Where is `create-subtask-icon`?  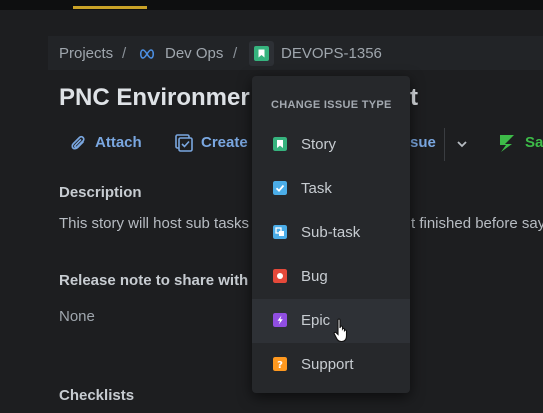 create-subtask-icon is located at coordinates (184, 143).